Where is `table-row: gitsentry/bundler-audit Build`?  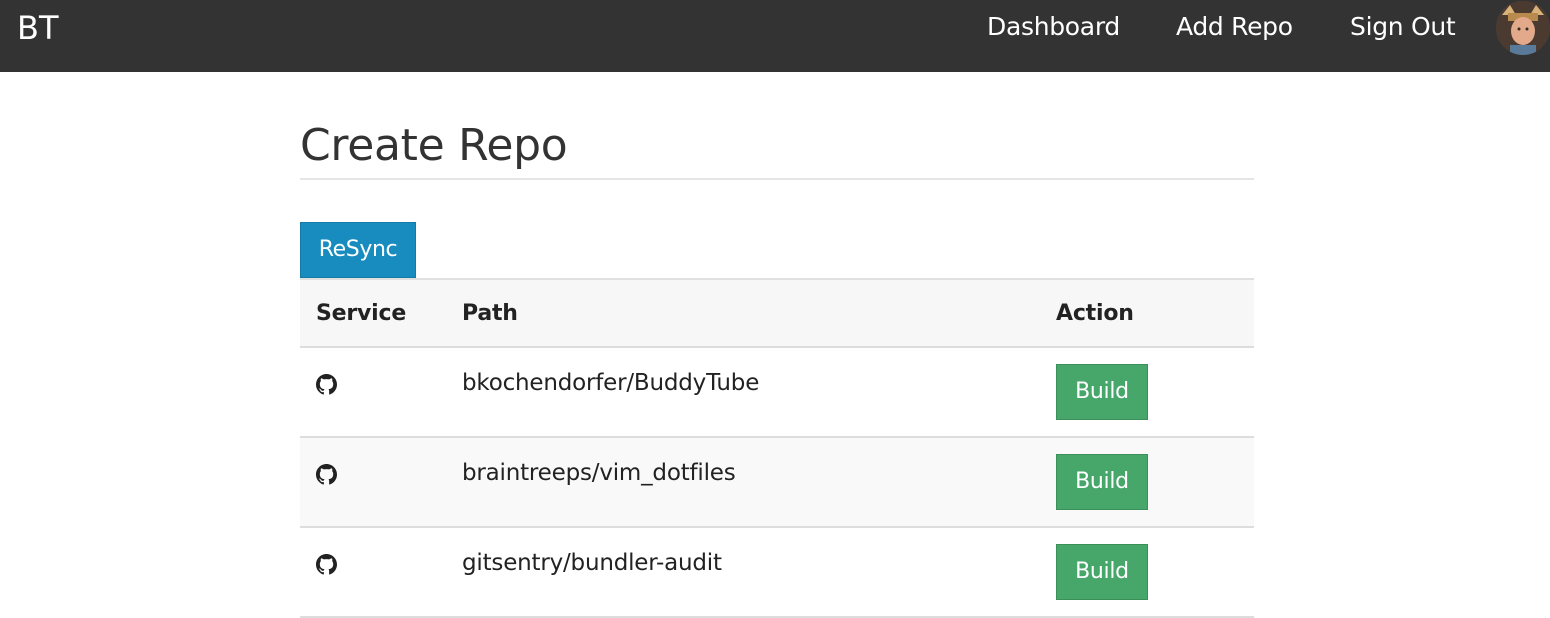 table-row: gitsentry/bundler-audit Build is located at coordinates (777, 572).